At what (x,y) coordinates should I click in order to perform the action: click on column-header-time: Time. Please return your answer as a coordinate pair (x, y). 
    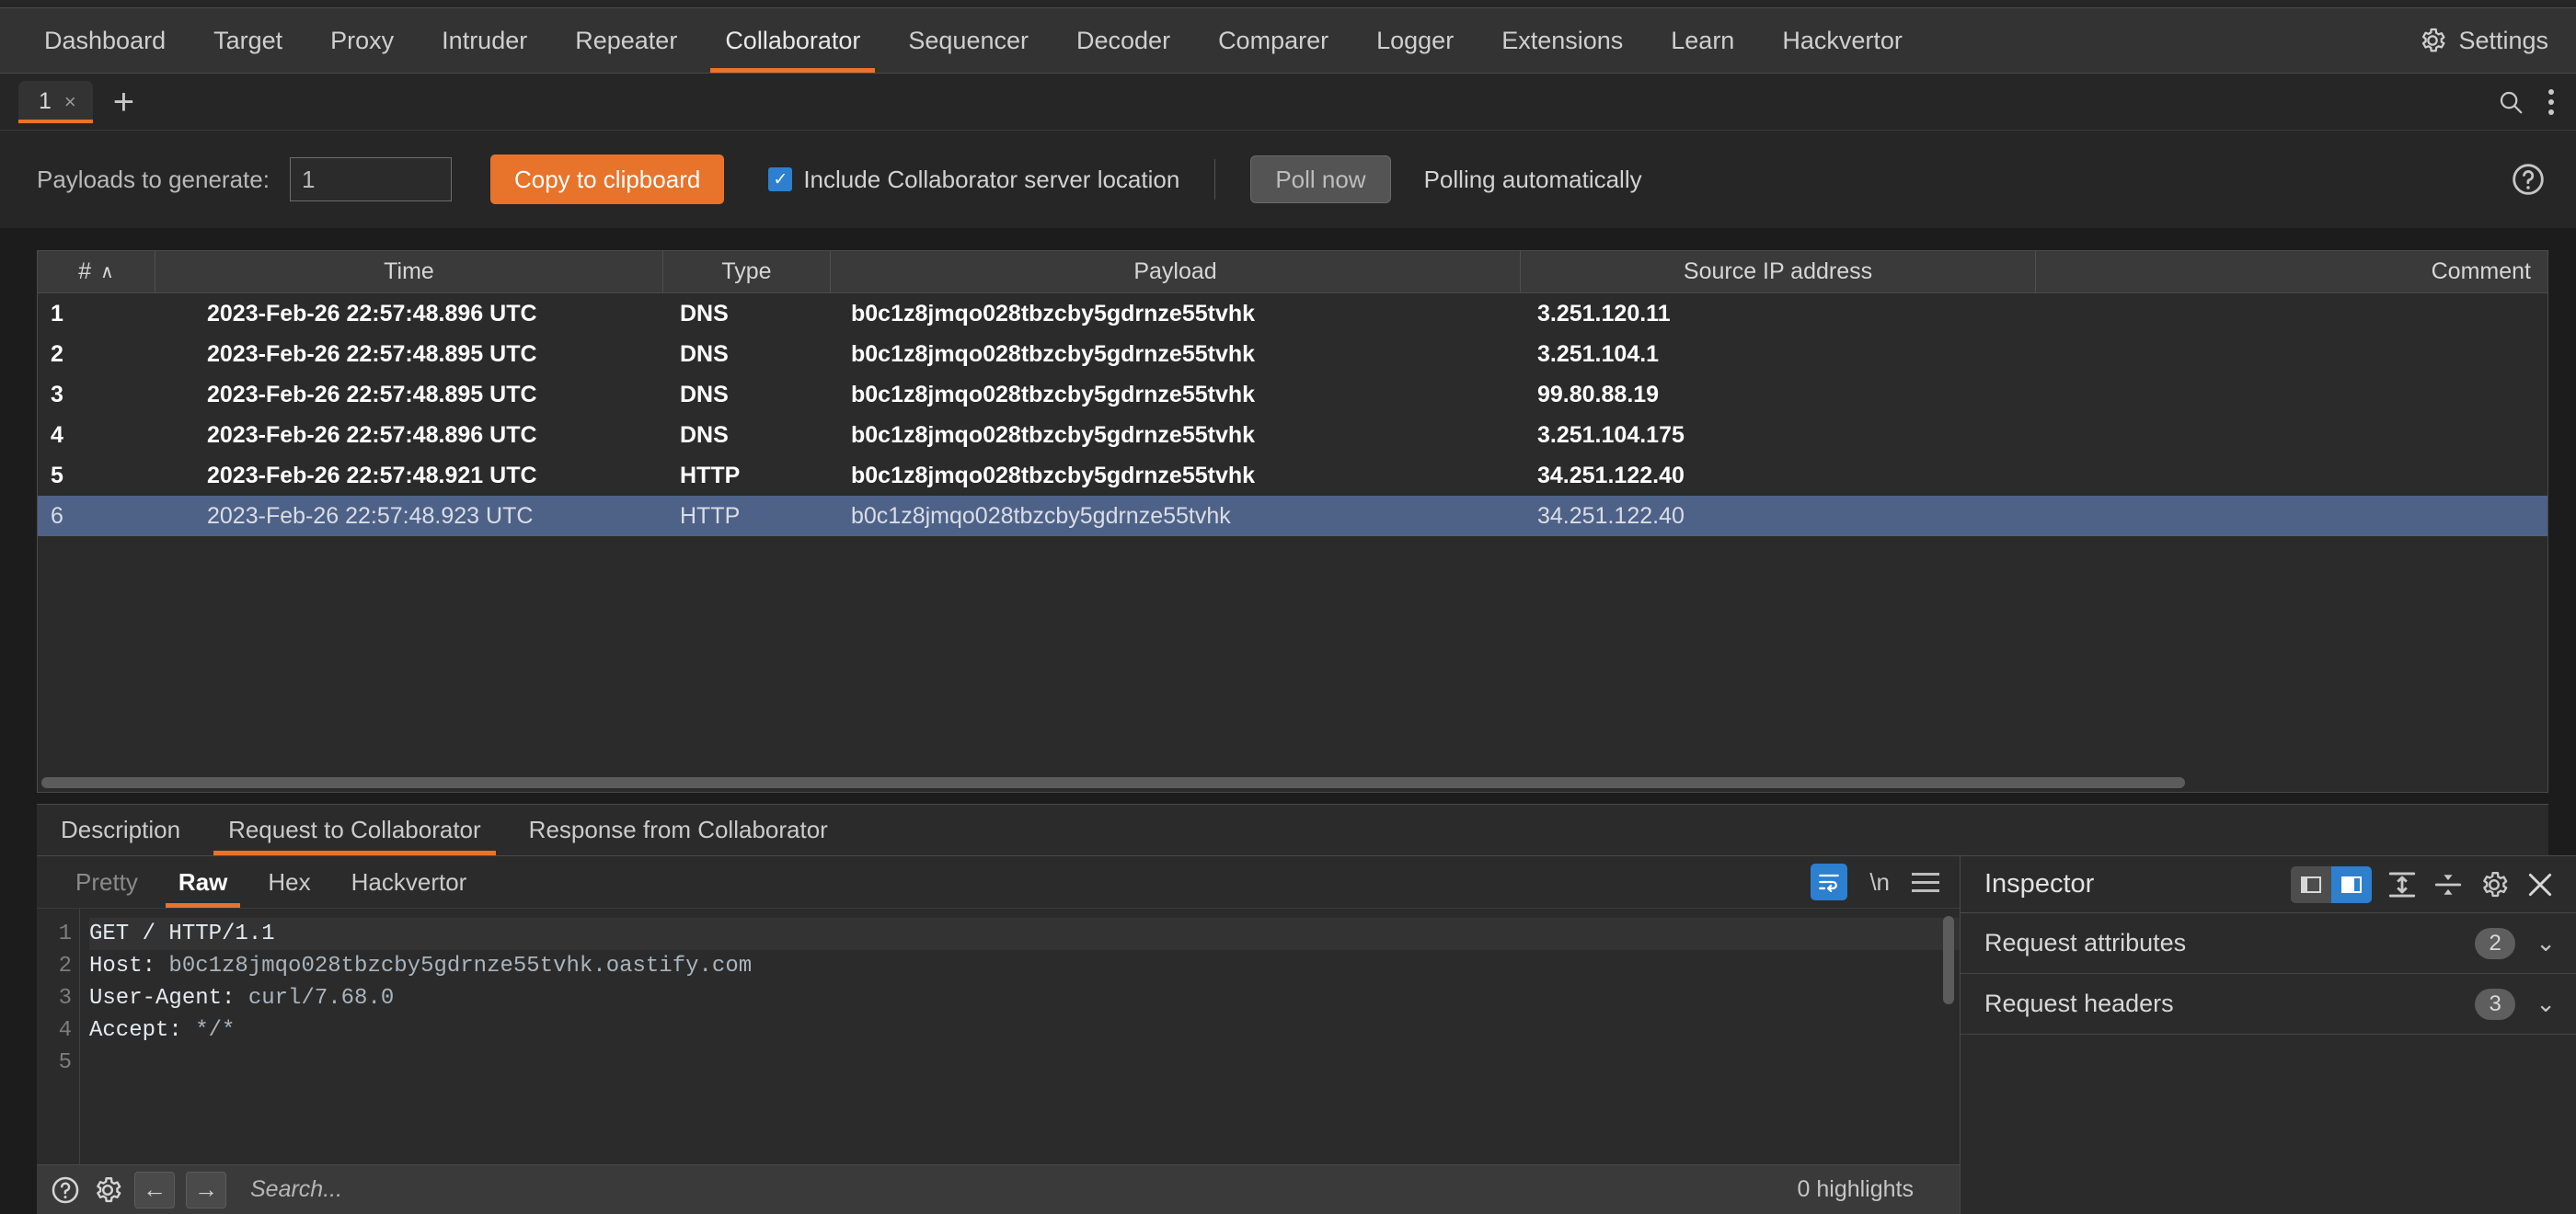
    Looking at the image, I should click on (409, 271).